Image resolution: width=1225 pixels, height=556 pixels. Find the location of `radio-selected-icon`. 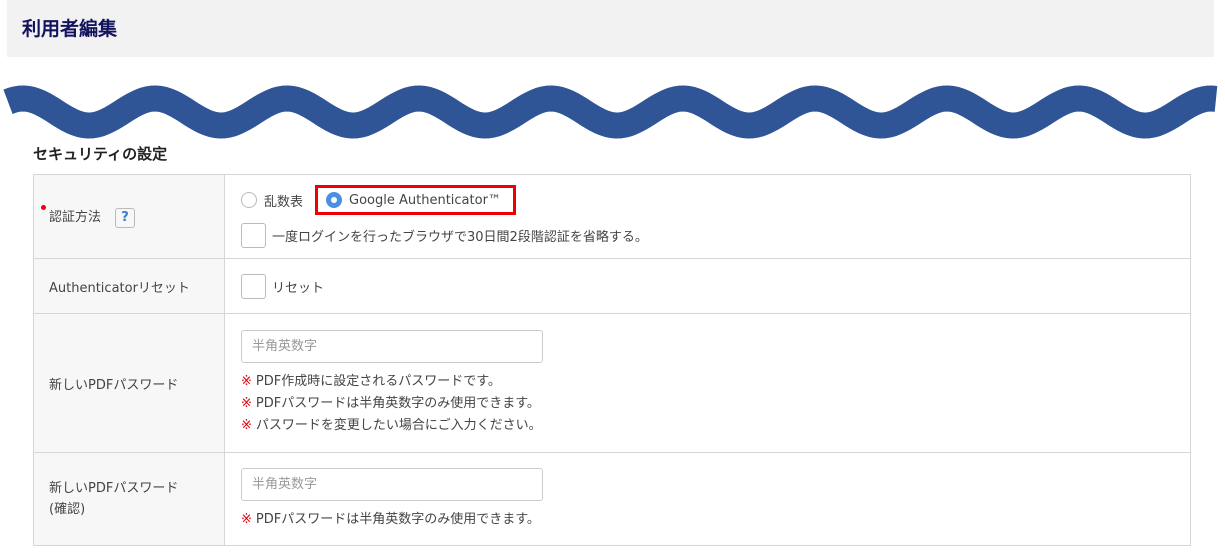

radio-selected-icon is located at coordinates (334, 200).